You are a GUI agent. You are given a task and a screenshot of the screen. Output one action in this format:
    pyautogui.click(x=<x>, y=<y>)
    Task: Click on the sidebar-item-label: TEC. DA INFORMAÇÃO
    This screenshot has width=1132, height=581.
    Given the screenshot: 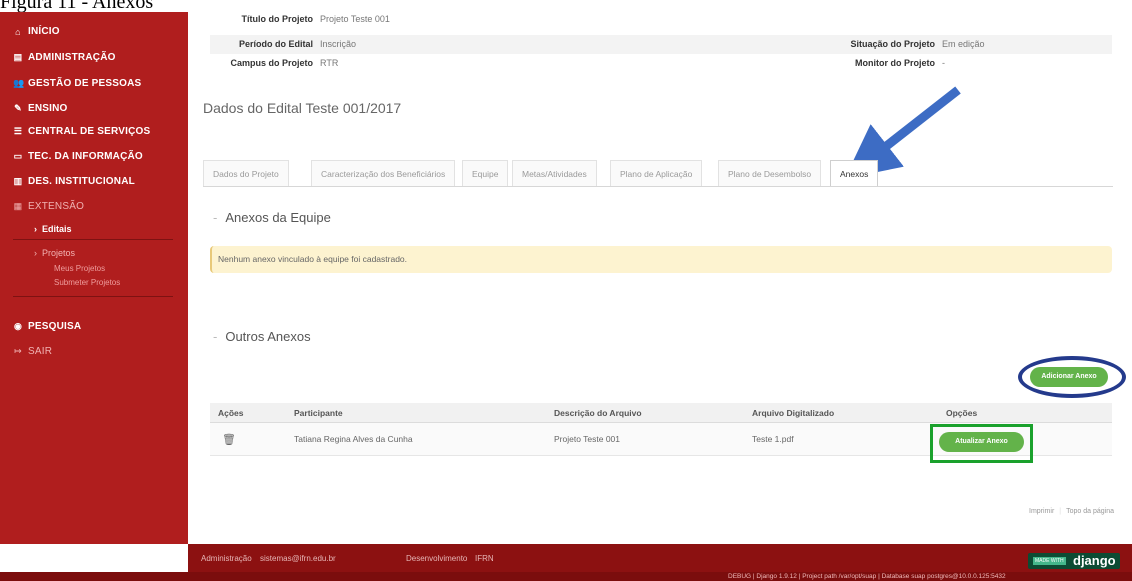 What is the action you would take?
    pyautogui.click(x=85, y=156)
    